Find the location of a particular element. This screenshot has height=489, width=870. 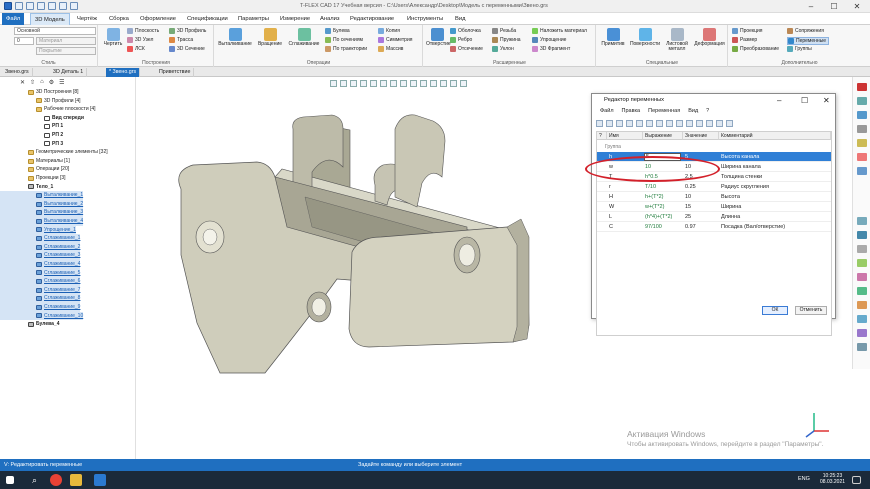

language-indicator: ENG is located at coordinates (804, 479).